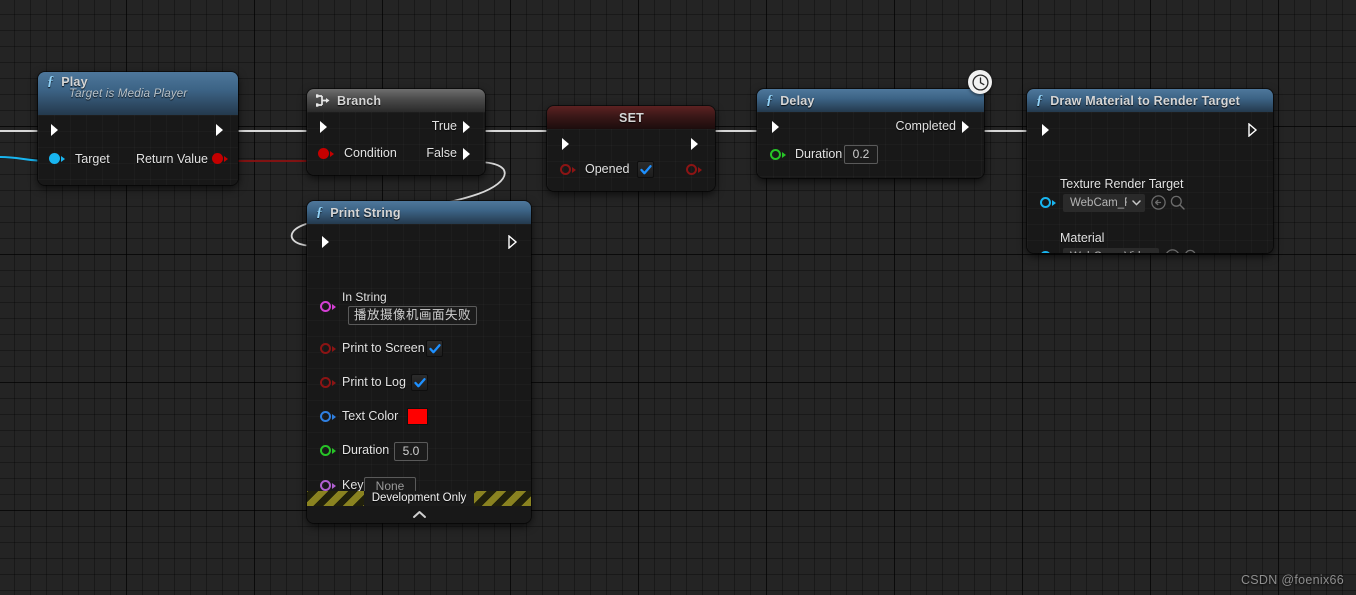  What do you see at coordinates (1048, 252) in the screenshot?
I see `draw-material-pin` at bounding box center [1048, 252].